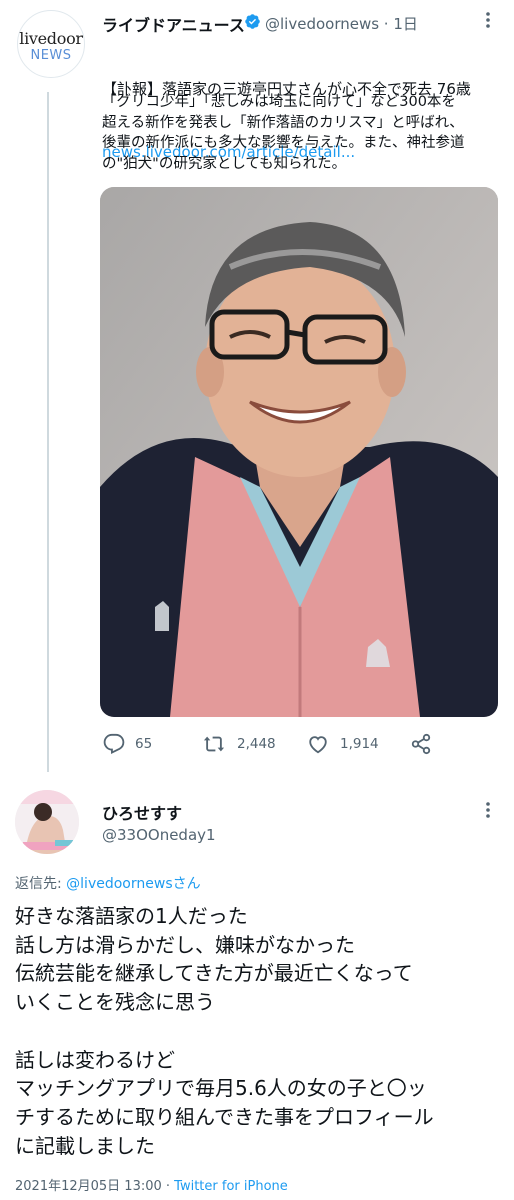 This screenshot has width=514, height=1200. Describe the element at coordinates (318, 744) in the screenshot. I see `like-icon` at that location.